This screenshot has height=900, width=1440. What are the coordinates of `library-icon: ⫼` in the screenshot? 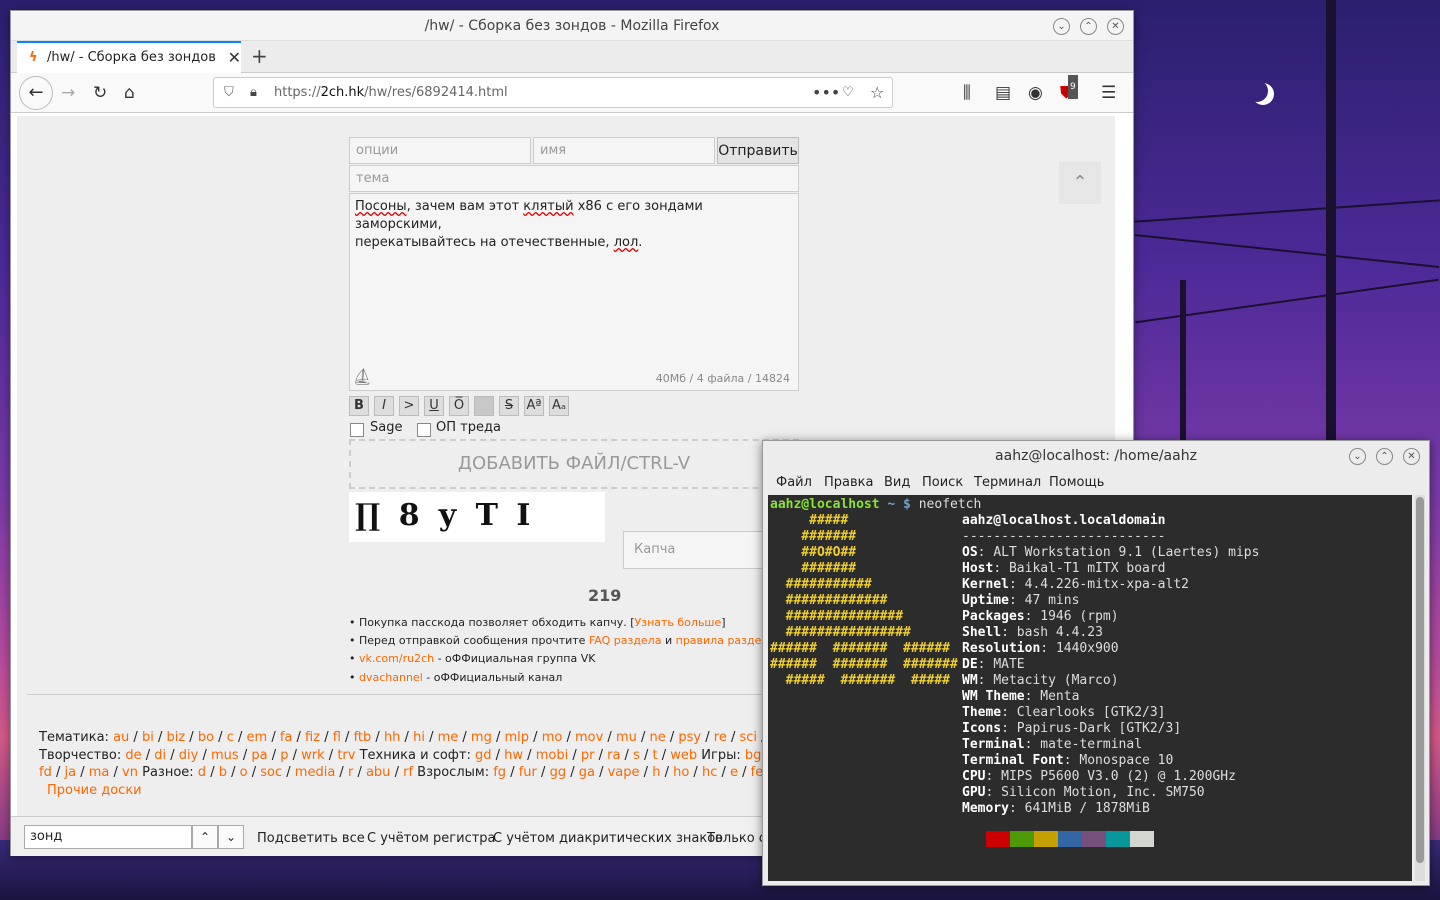 It's located at (967, 93).